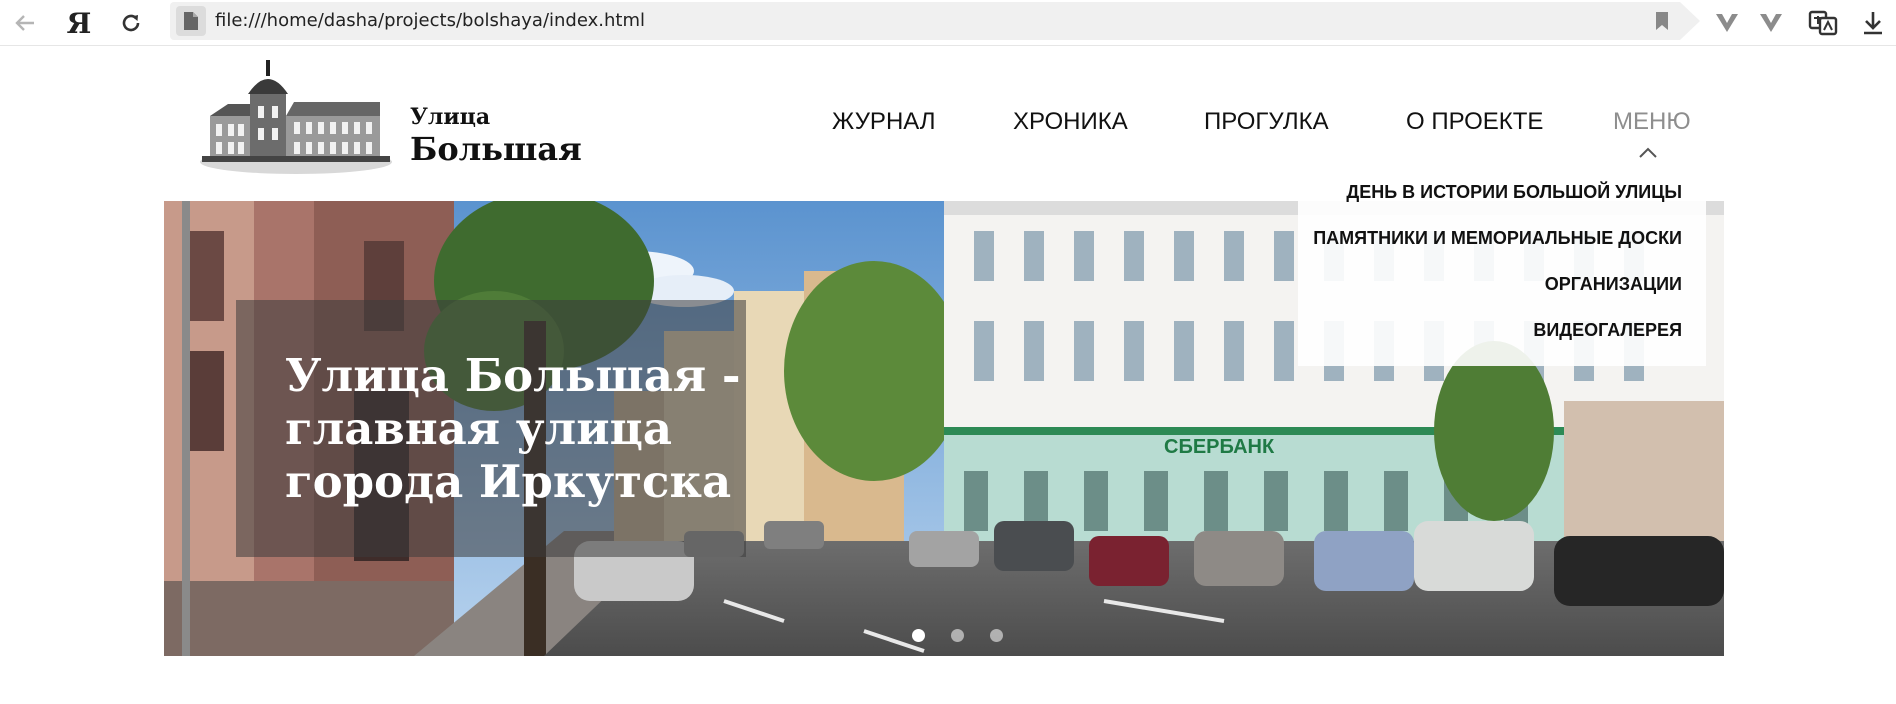 This screenshot has width=1896, height=704. Describe the element at coordinates (1873, 23) in the screenshot. I see `download-icon` at that location.